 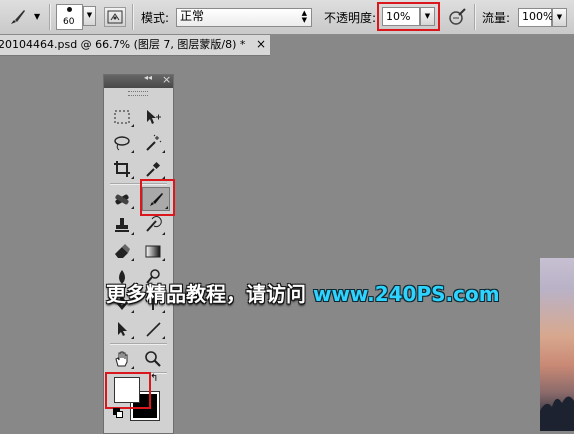 I want to click on airbrush-pen-icon, so click(x=457, y=16).